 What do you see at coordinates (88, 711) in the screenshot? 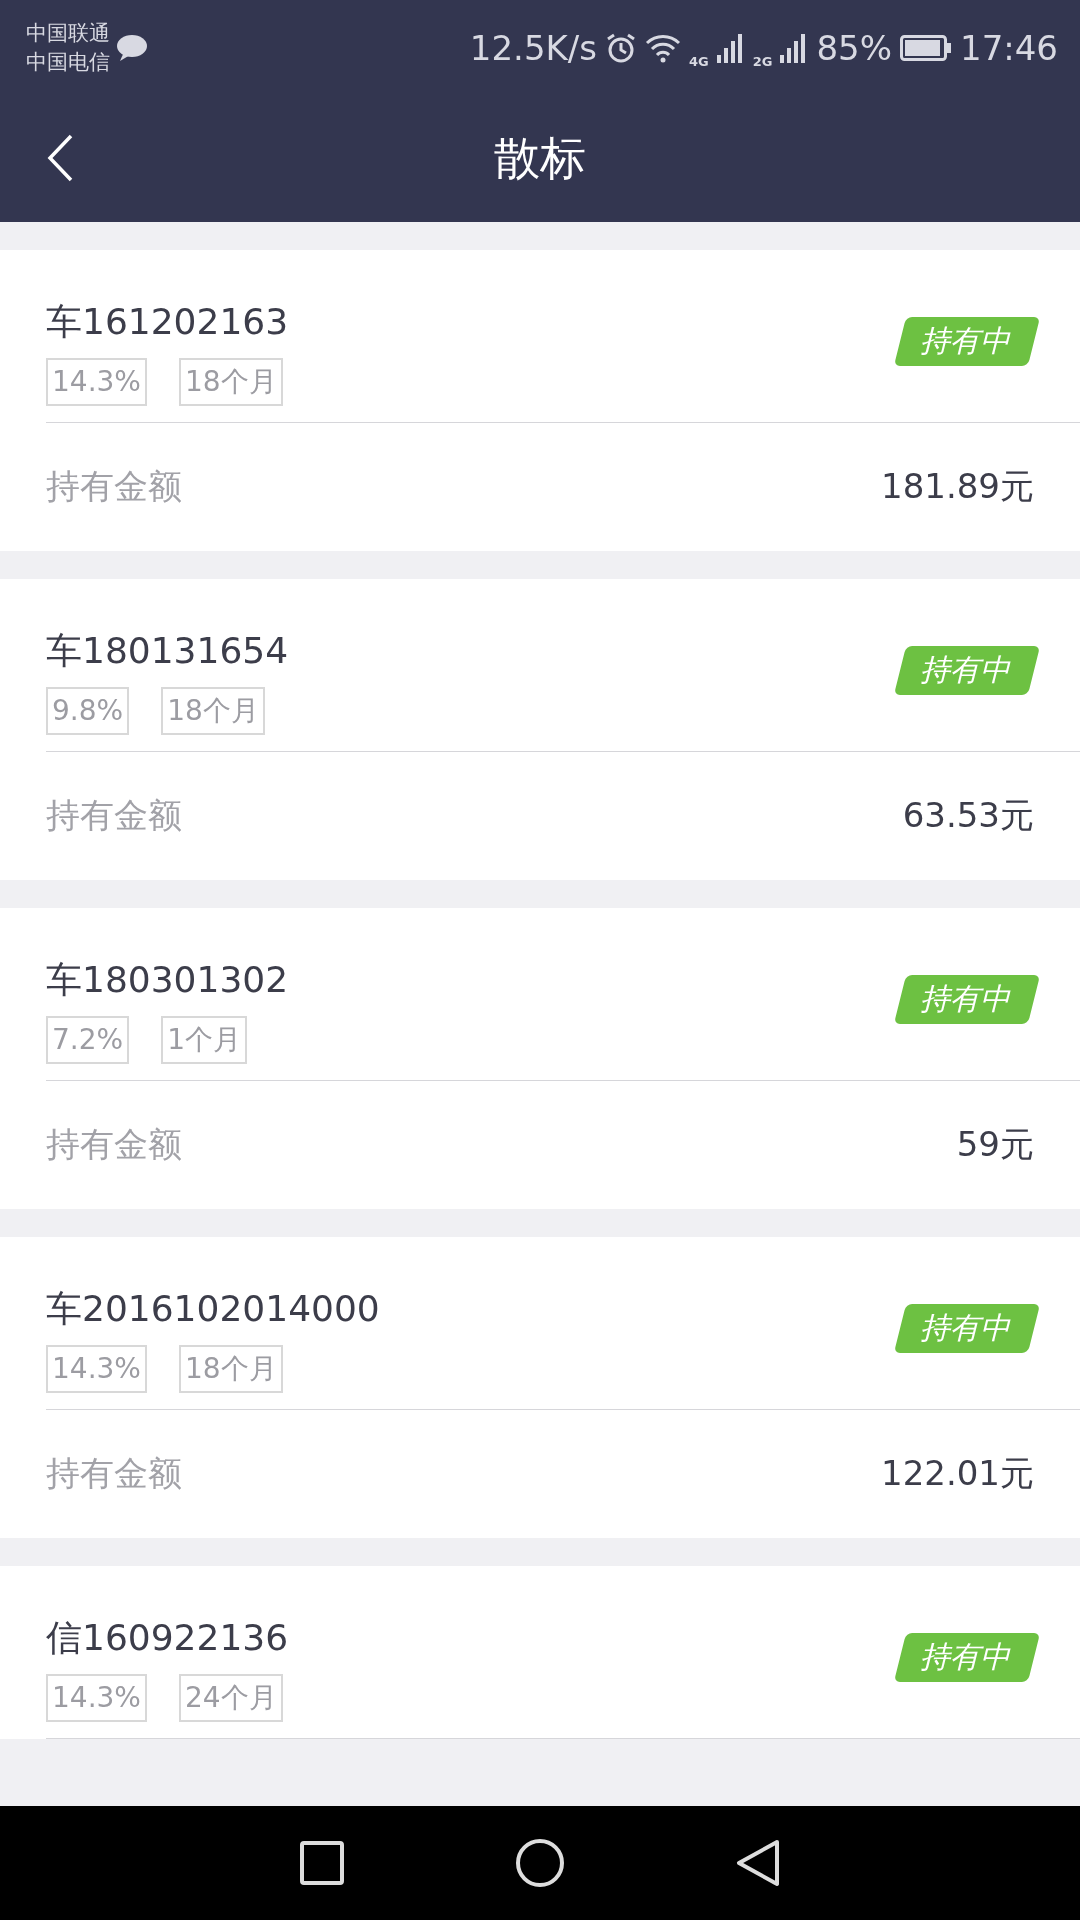
I see `rate-tag: 9.8%` at bounding box center [88, 711].